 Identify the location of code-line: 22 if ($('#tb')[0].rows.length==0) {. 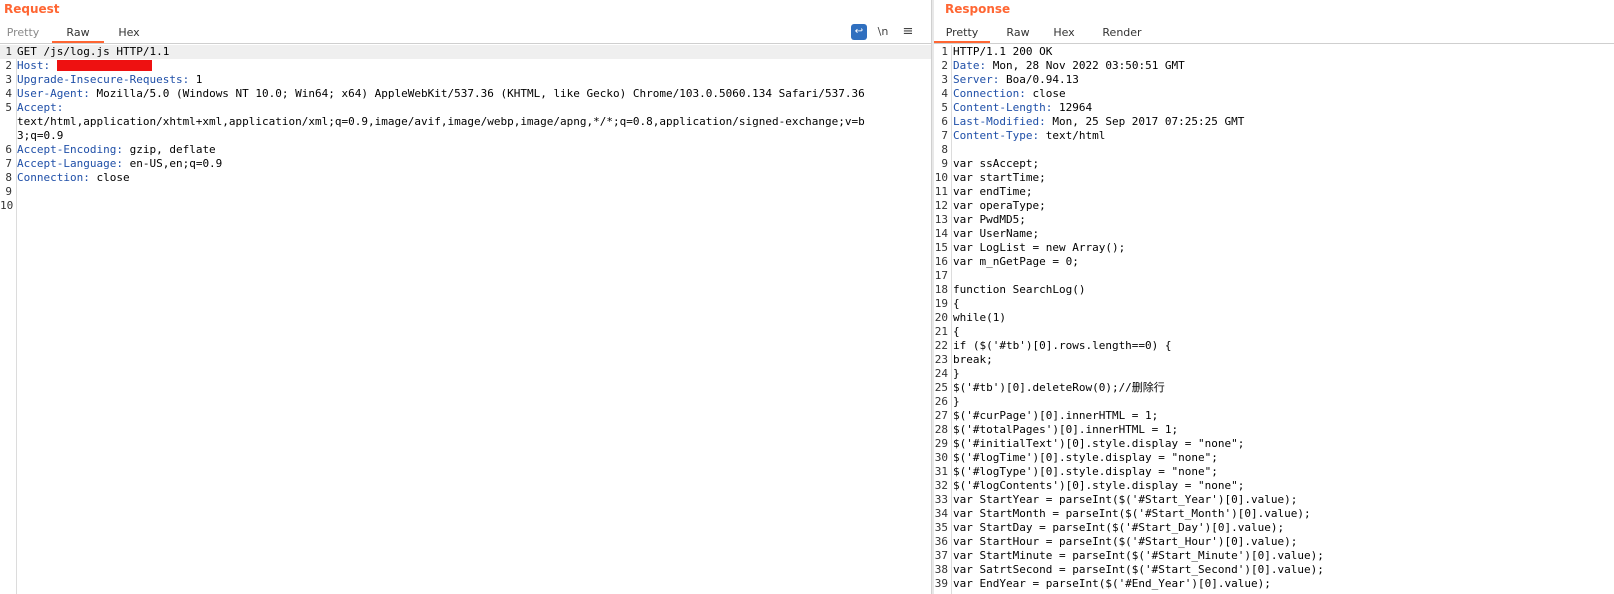
(1274, 346).